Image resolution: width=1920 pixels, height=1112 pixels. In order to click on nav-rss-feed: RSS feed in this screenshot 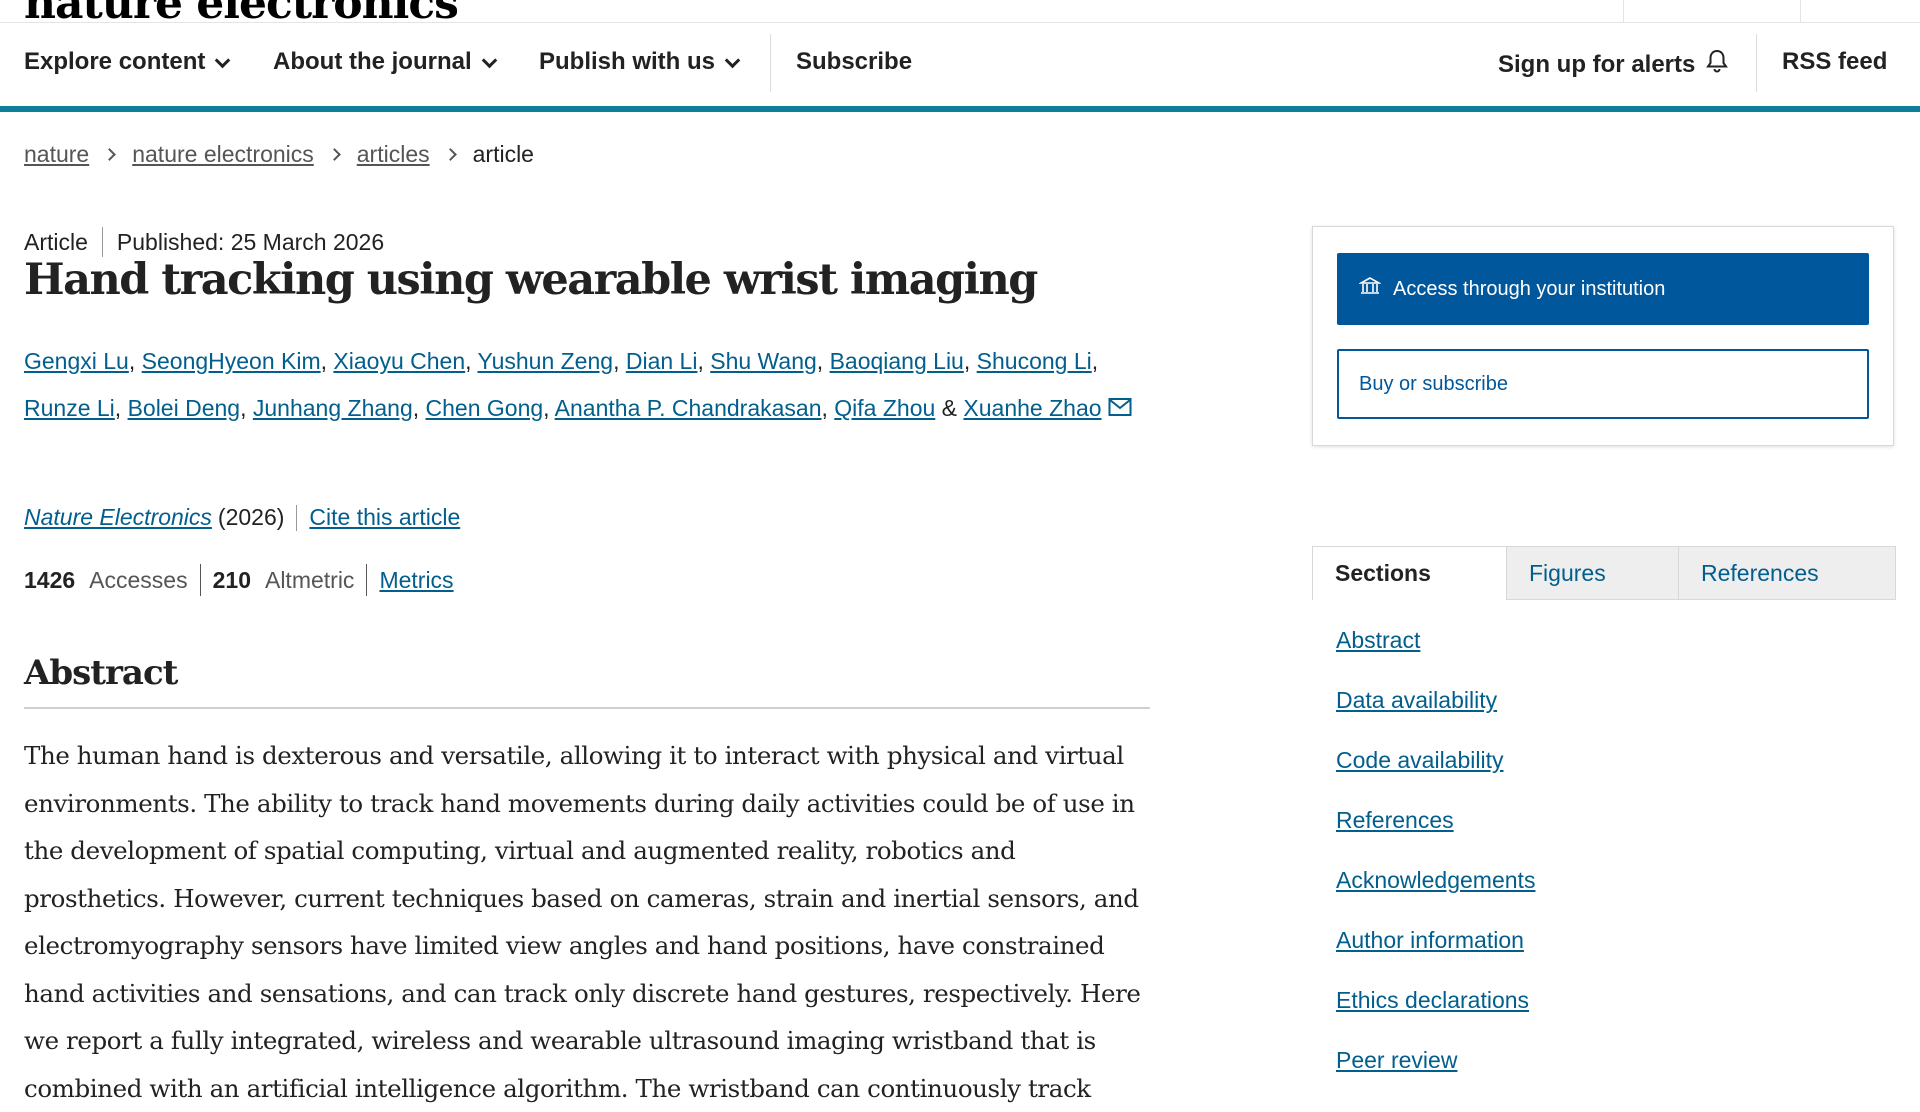, I will do `click(1834, 62)`.